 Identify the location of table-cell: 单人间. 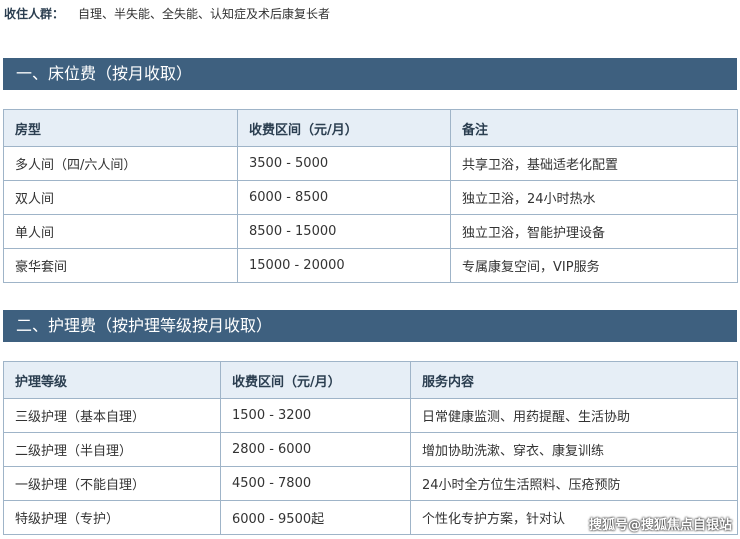
(120, 231).